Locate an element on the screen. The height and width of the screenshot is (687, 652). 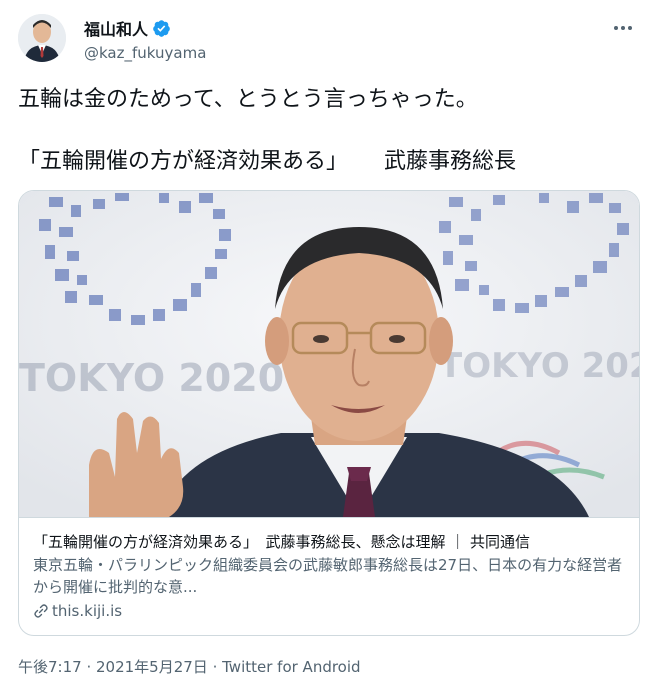
tweet-title-name: 武藤事務総長 is located at coordinates (450, 161).